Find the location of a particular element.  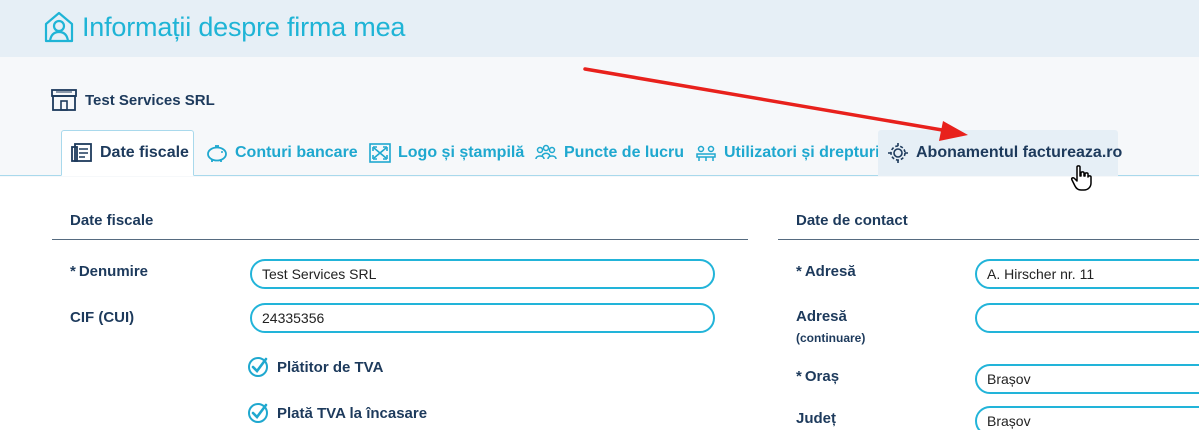

tab-conturi-bancare: Conturi bancare is located at coordinates (281, 153).